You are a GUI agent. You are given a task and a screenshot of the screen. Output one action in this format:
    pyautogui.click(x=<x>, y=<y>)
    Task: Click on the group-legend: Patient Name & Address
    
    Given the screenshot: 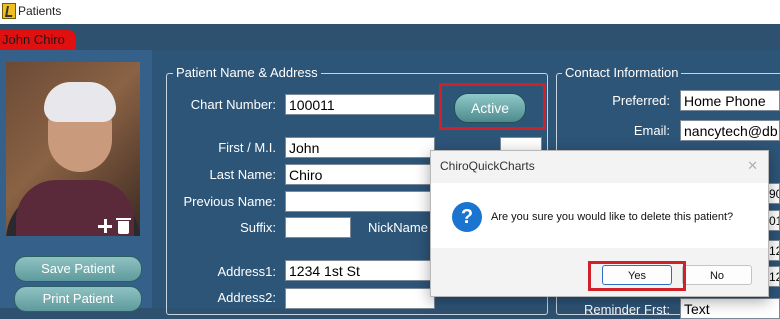 What is the action you would take?
    pyautogui.click(x=247, y=72)
    